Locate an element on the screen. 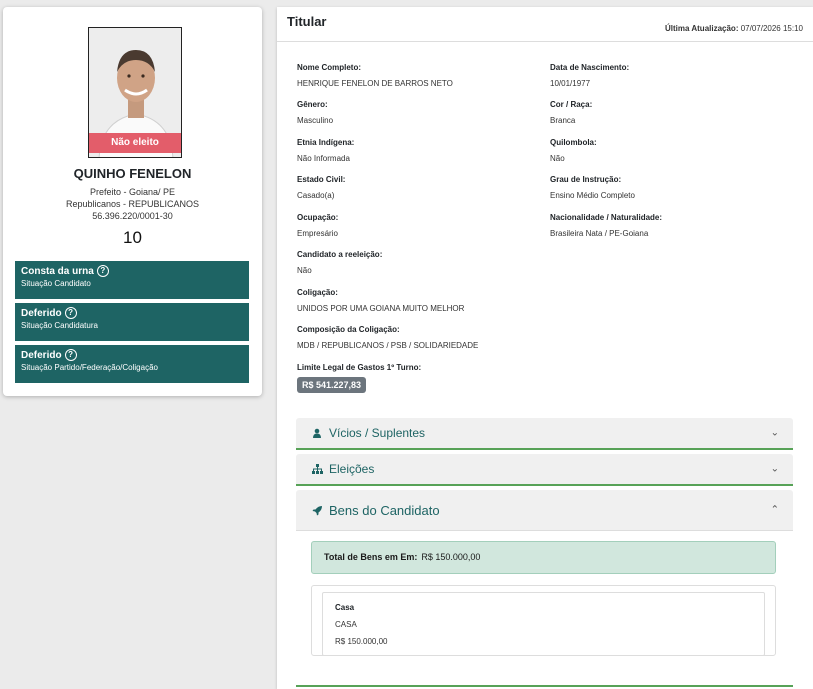 This screenshot has width=813, height=689. field-label: Quilombola: is located at coordinates (573, 142).